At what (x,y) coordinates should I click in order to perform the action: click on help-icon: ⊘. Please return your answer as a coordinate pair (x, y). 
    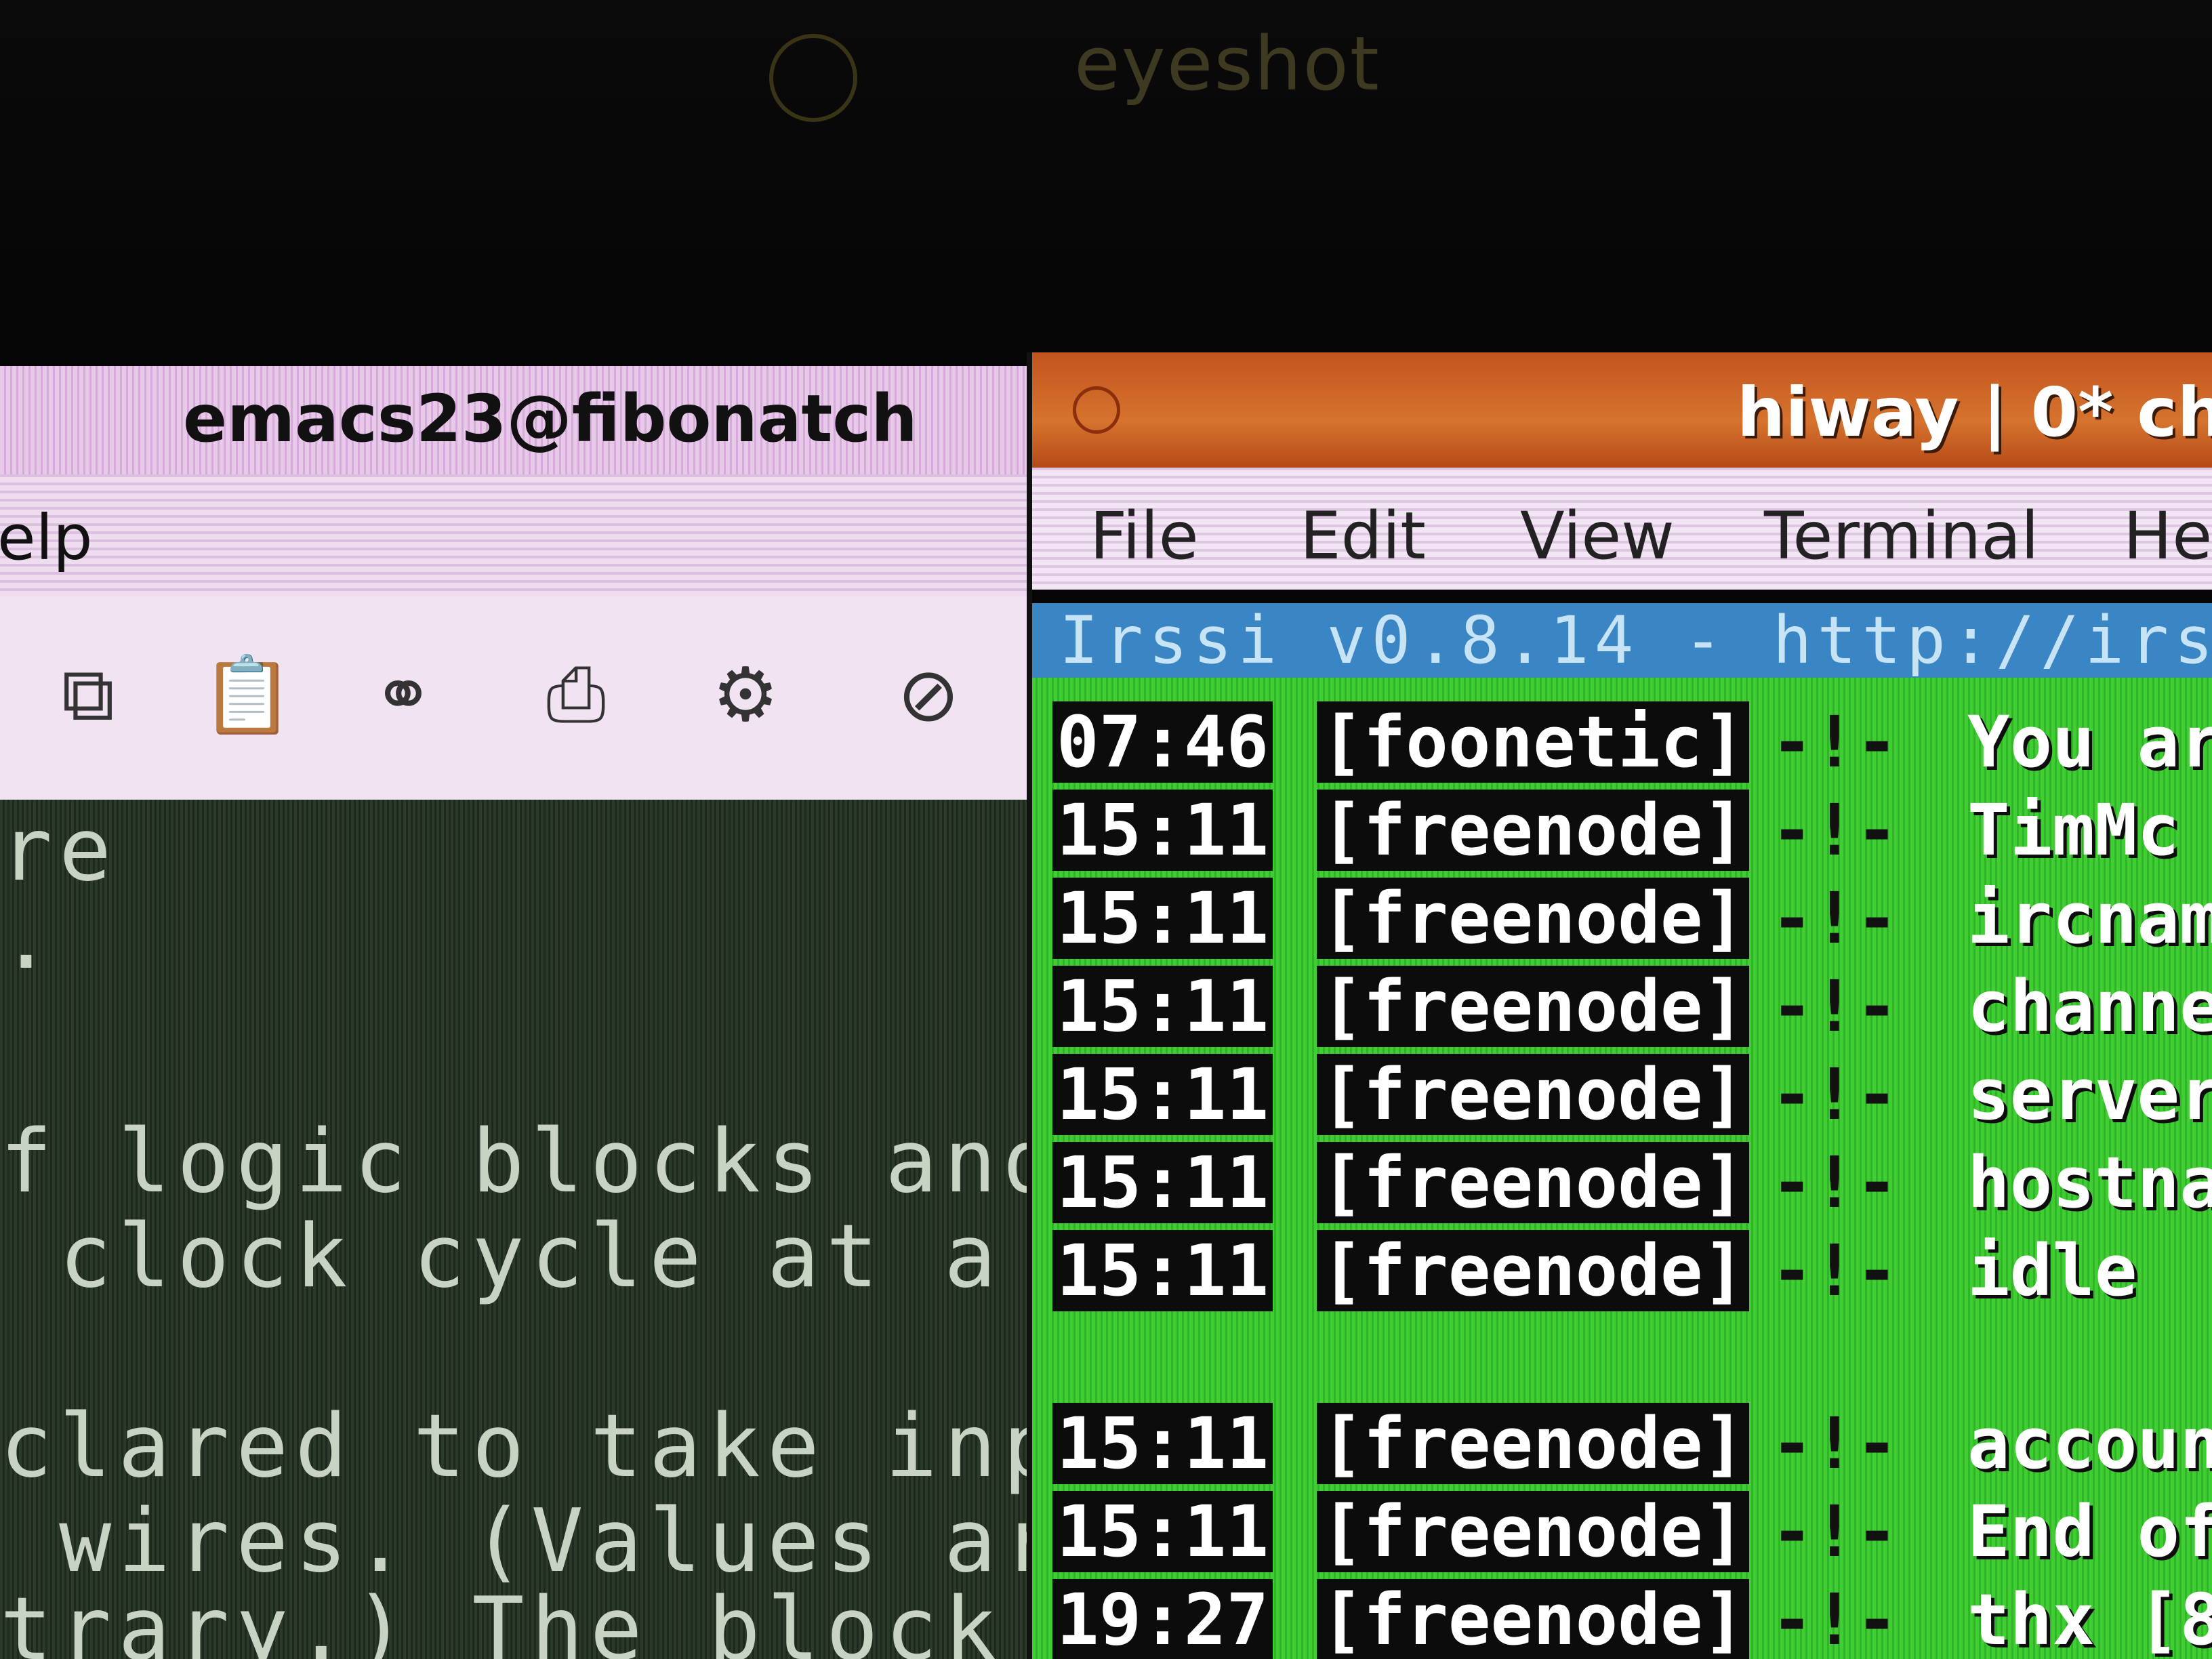
    Looking at the image, I should click on (929, 694).